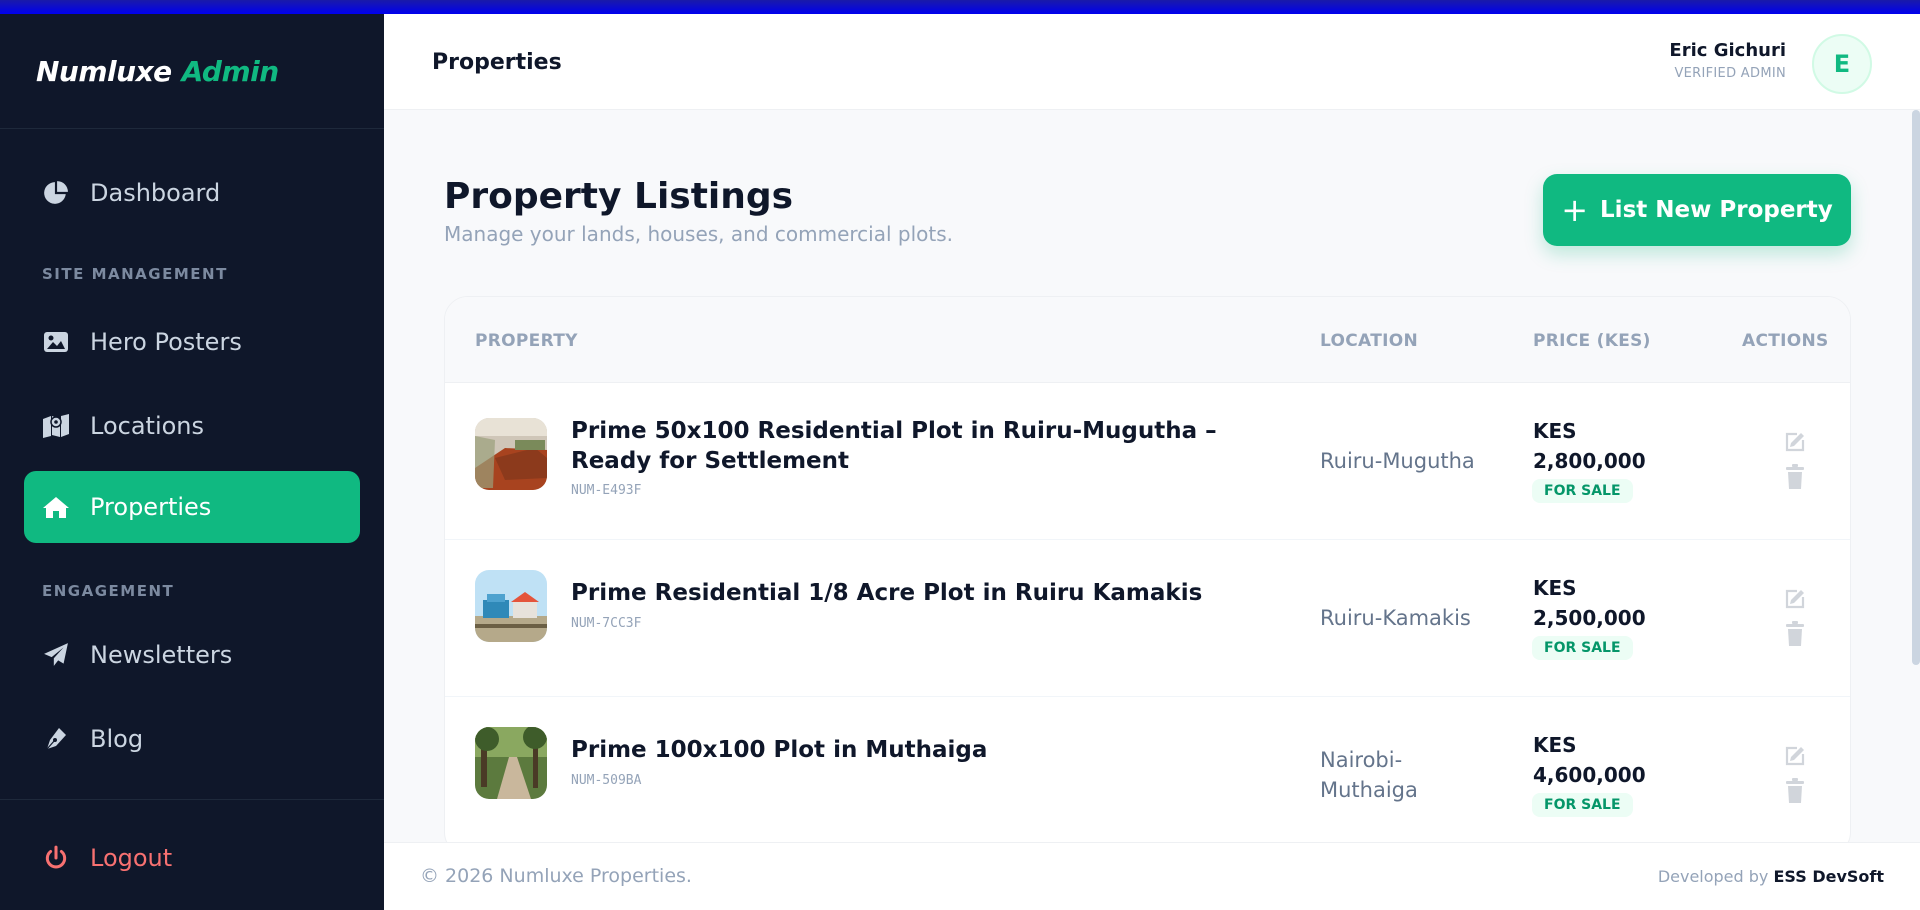  What do you see at coordinates (556, 876) in the screenshot?
I see `copyright-text: © 2026 Numluxe Properties.` at bounding box center [556, 876].